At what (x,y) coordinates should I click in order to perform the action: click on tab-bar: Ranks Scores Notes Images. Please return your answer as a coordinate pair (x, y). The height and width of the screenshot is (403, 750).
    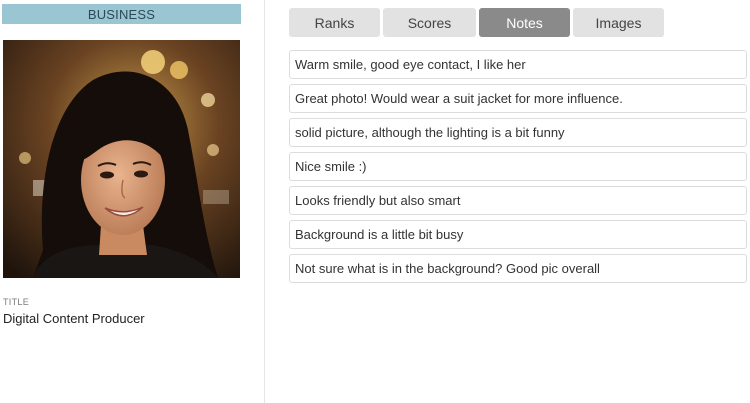
    Looking at the image, I should click on (476, 22).